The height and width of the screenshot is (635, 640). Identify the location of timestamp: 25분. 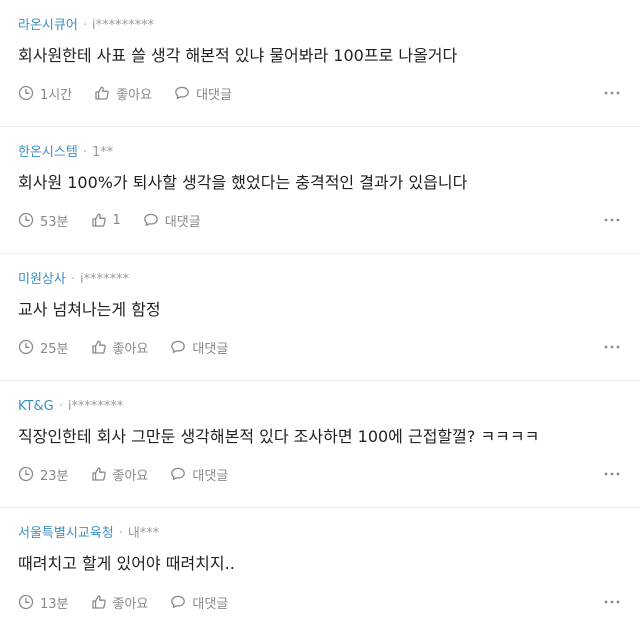
(43, 347).